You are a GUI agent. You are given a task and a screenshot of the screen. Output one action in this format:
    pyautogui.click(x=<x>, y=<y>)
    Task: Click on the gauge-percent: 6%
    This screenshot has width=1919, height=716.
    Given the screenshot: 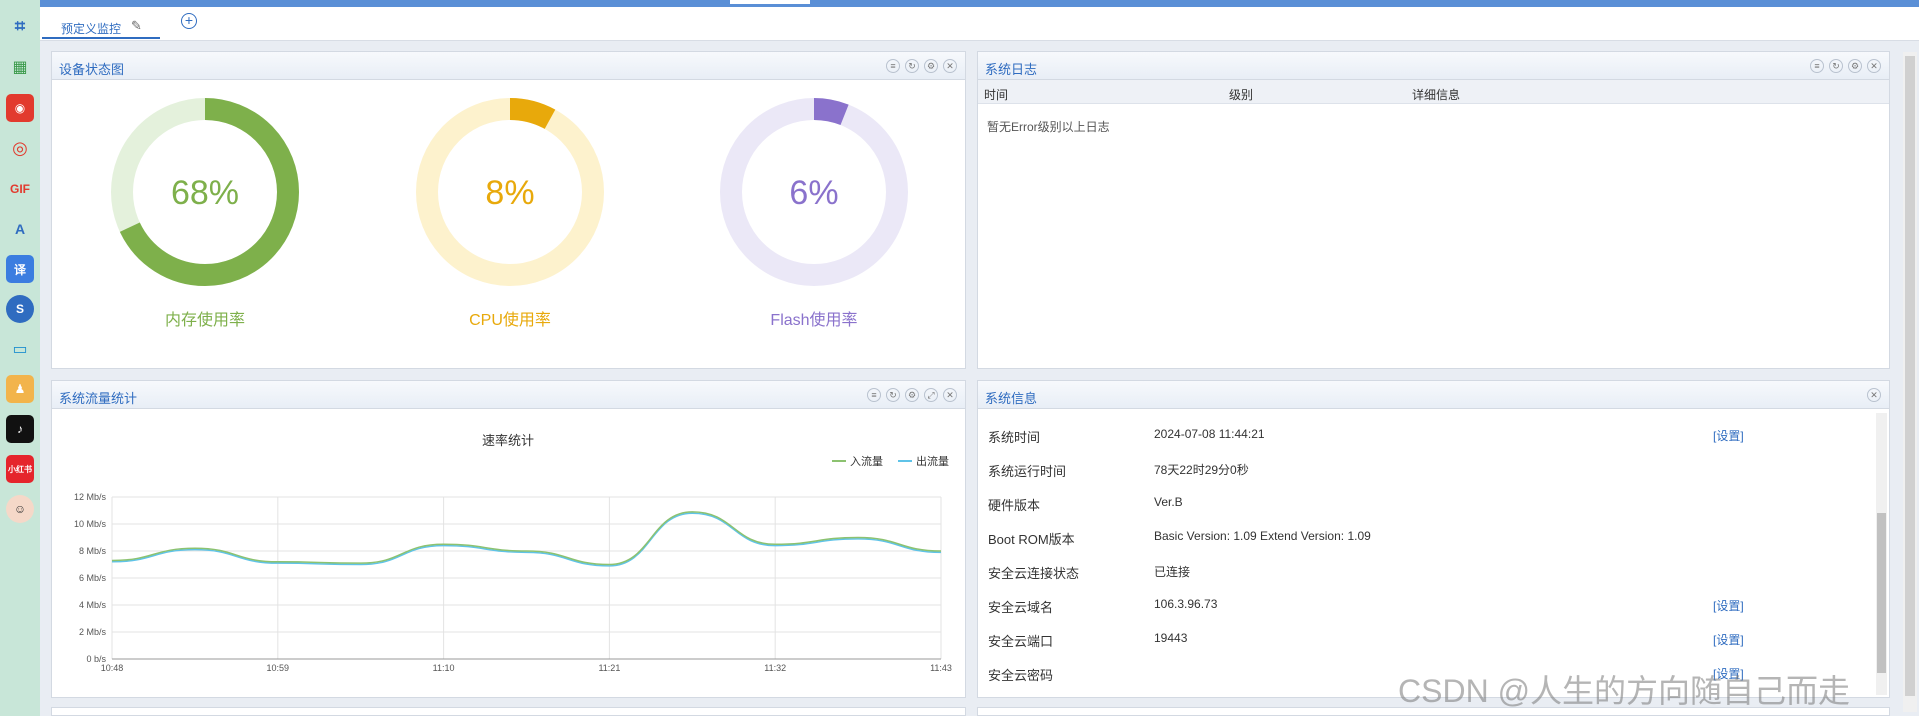 What is the action you would take?
    pyautogui.click(x=813, y=193)
    